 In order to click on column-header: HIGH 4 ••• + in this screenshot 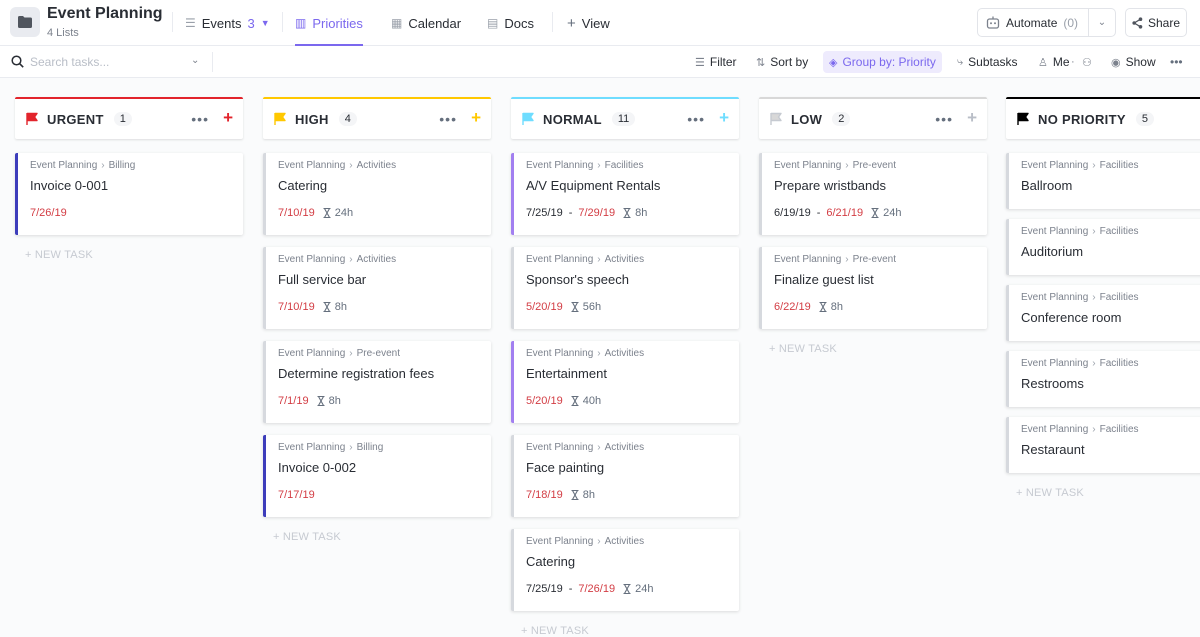, I will do `click(377, 118)`.